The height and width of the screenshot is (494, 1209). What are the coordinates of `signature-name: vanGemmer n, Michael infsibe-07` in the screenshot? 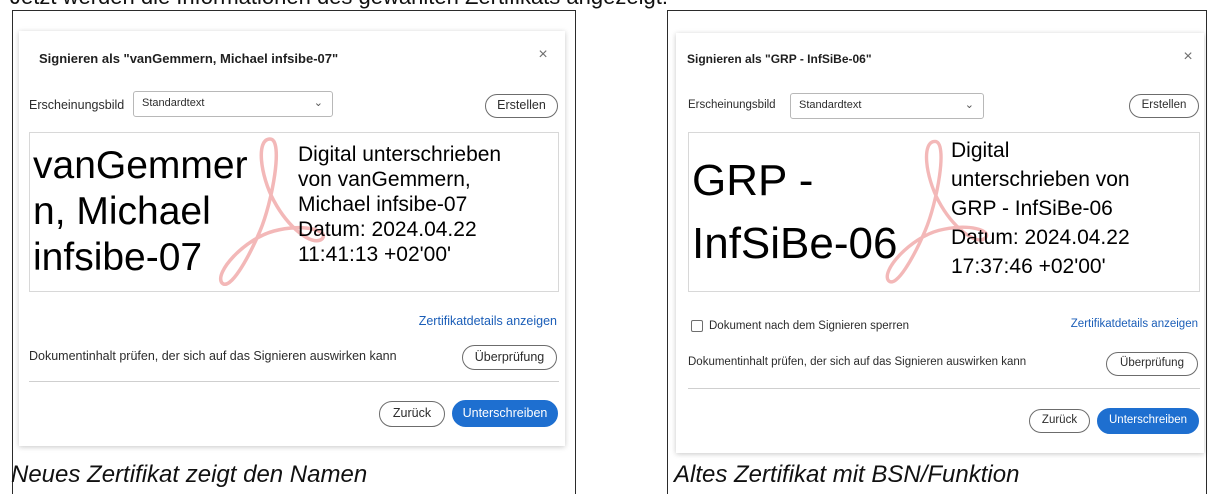 It's located at (140, 212).